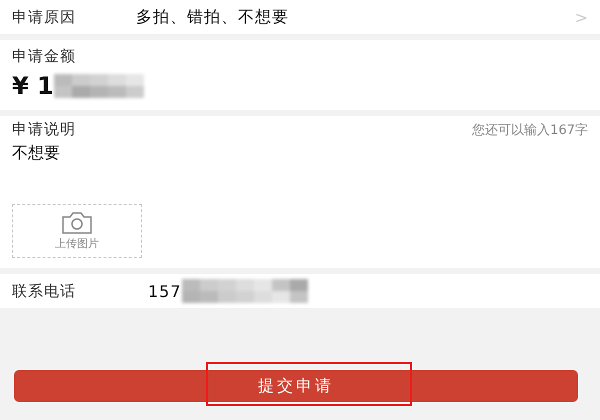 Image resolution: width=600 pixels, height=420 pixels. I want to click on description-label: 申请说明, so click(44, 129).